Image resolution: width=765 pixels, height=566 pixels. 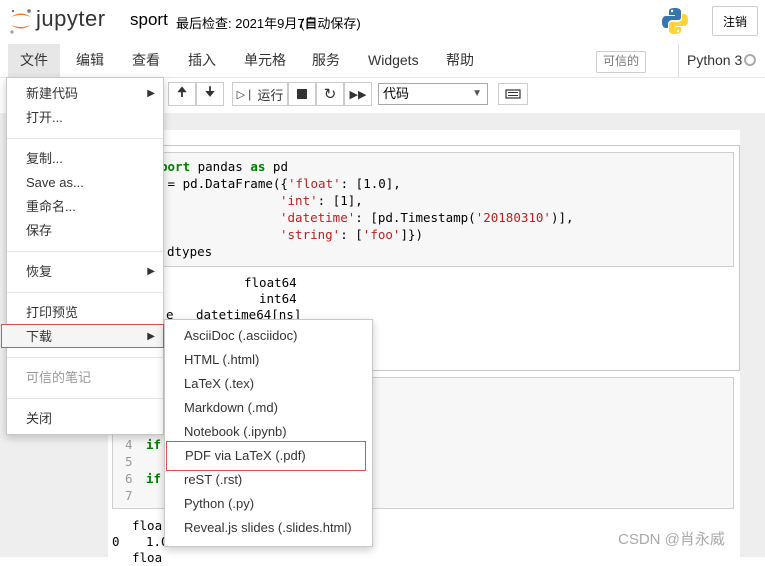 I want to click on code-token: '20180310', so click(x=513, y=217).